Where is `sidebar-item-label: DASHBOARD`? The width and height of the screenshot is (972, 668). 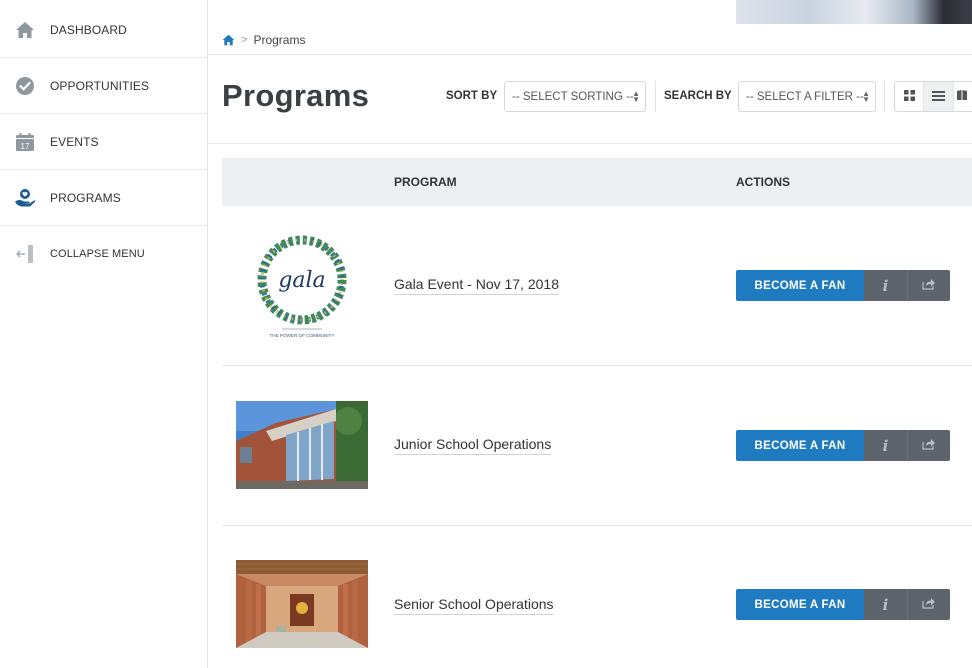
sidebar-item-label: DASHBOARD is located at coordinates (88, 29).